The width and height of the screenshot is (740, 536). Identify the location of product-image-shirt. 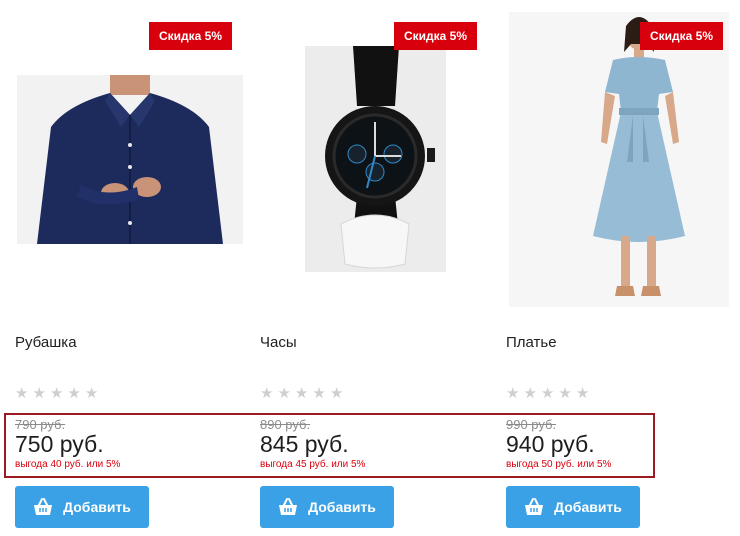
(130, 159).